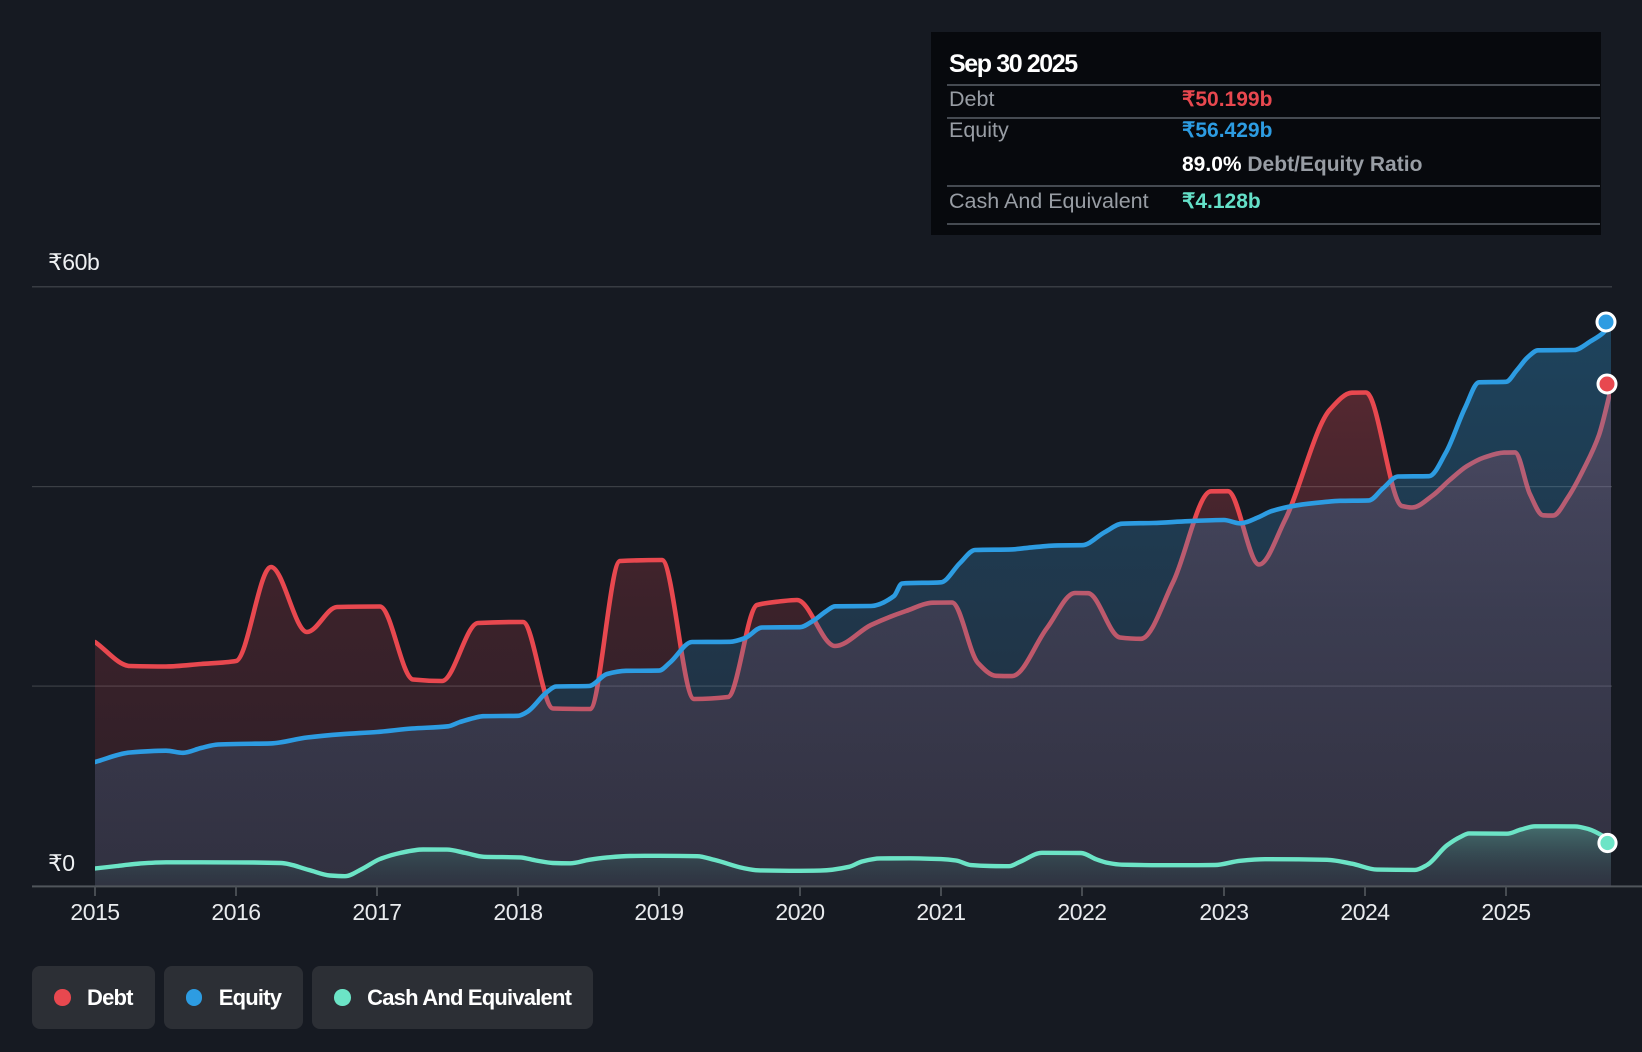 This screenshot has width=1642, height=1052. Describe the element at coordinates (376, 912) in the screenshot. I see `svg-text: 2017` at that location.